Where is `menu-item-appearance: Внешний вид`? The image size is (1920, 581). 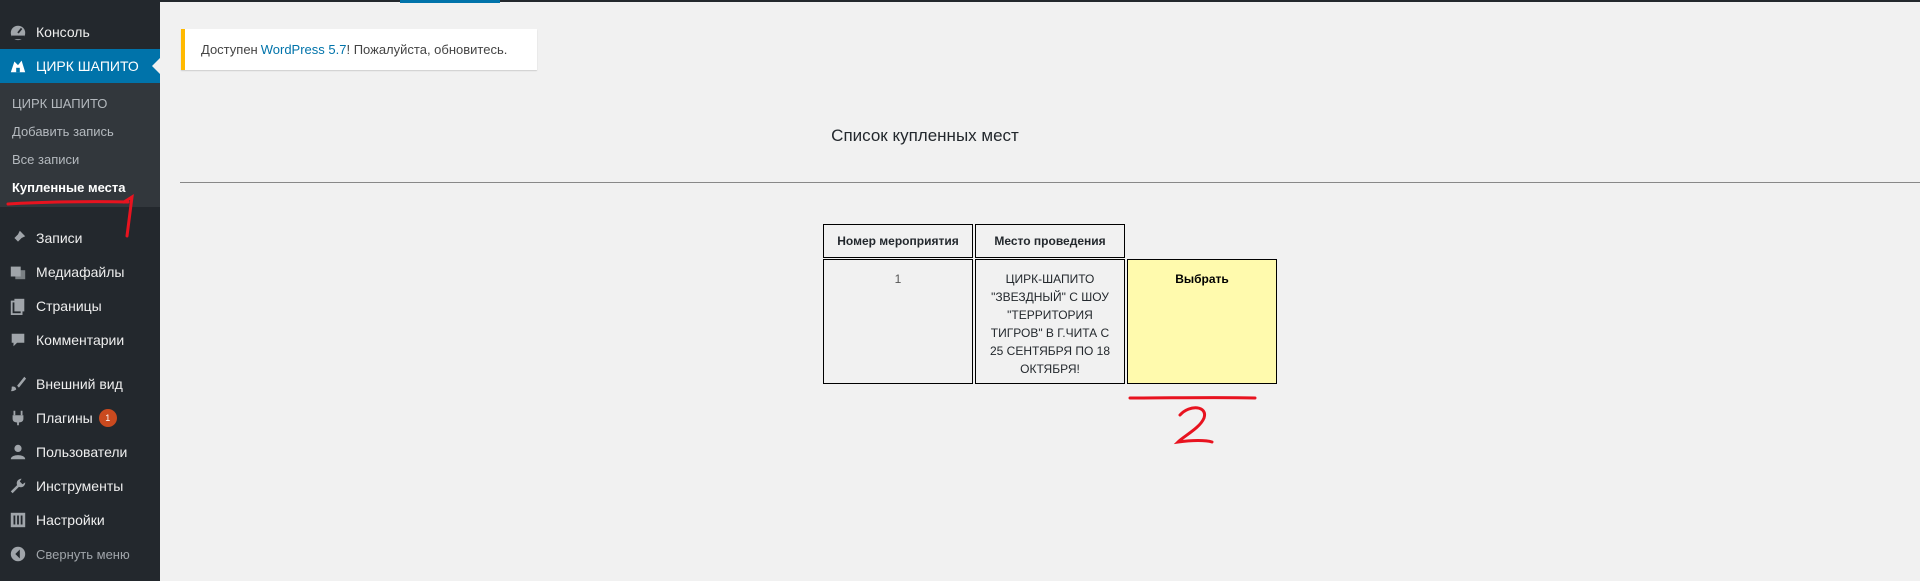
menu-item-appearance: Внешний вид is located at coordinates (80, 384).